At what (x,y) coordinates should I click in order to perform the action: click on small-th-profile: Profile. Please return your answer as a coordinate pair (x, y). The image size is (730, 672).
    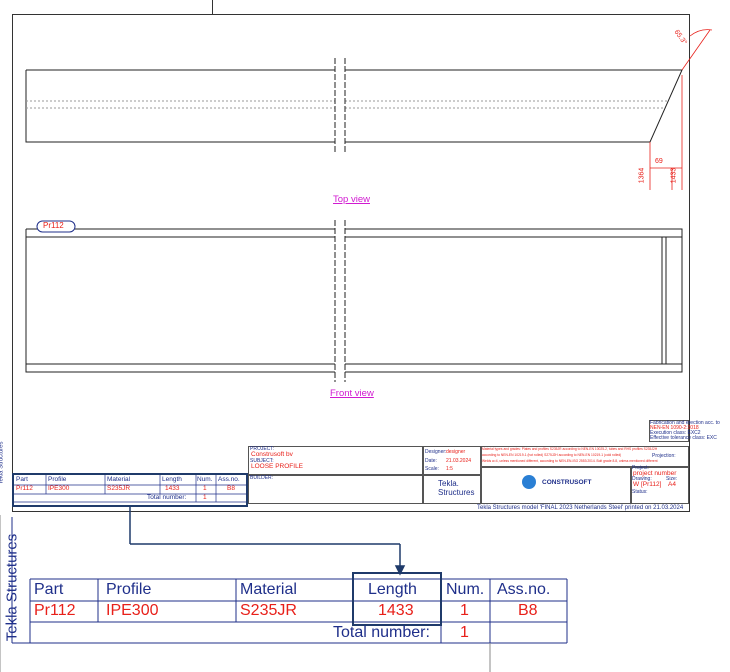
    Looking at the image, I should click on (57, 479).